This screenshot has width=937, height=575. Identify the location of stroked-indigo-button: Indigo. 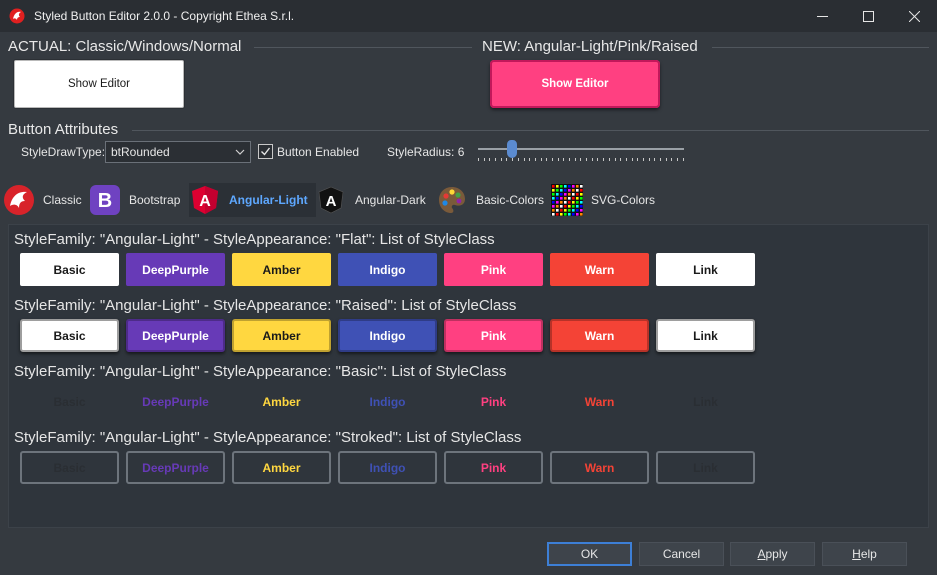
(387, 467).